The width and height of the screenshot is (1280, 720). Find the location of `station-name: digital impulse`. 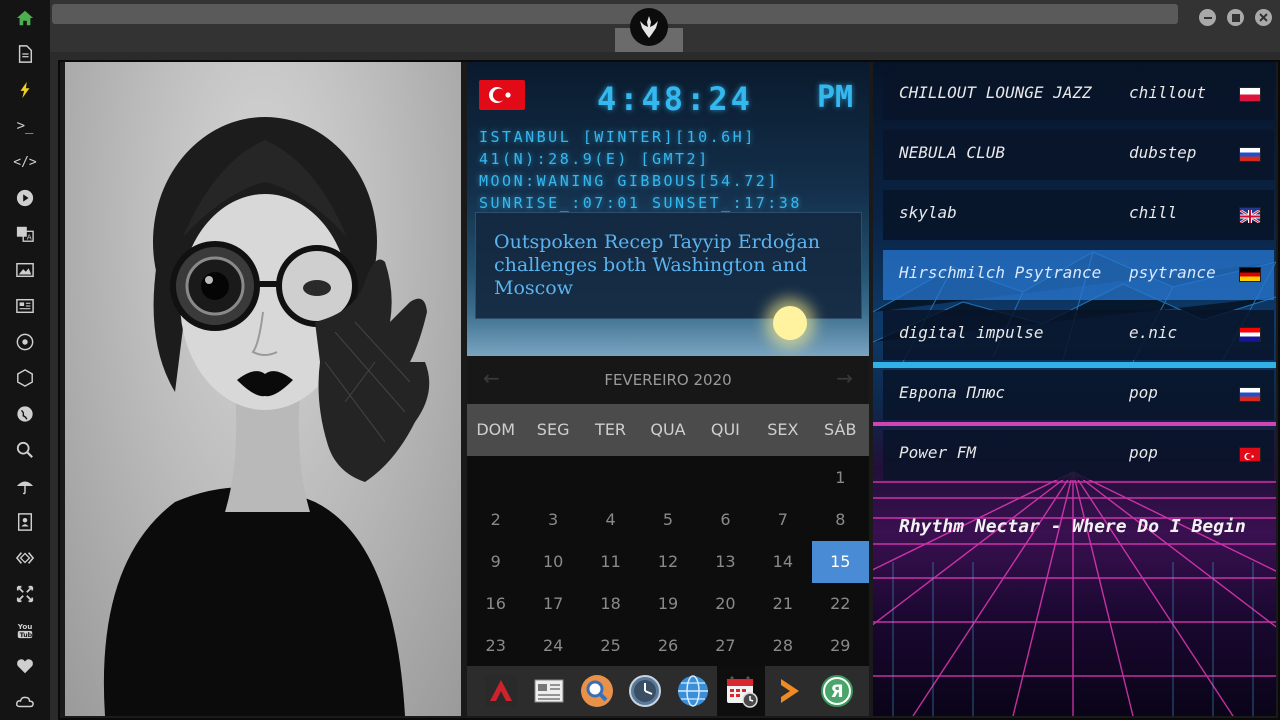

station-name: digital impulse is located at coordinates (971, 332).